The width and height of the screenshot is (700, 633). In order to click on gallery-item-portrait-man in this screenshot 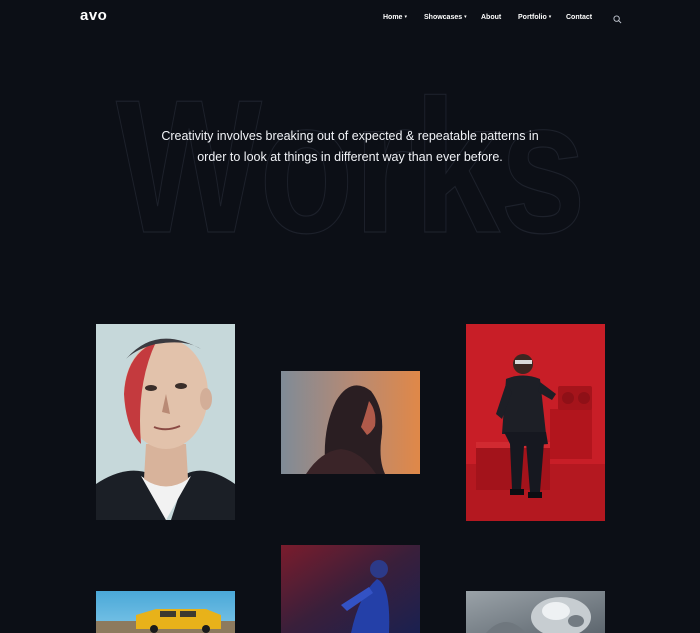, I will do `click(165, 422)`.